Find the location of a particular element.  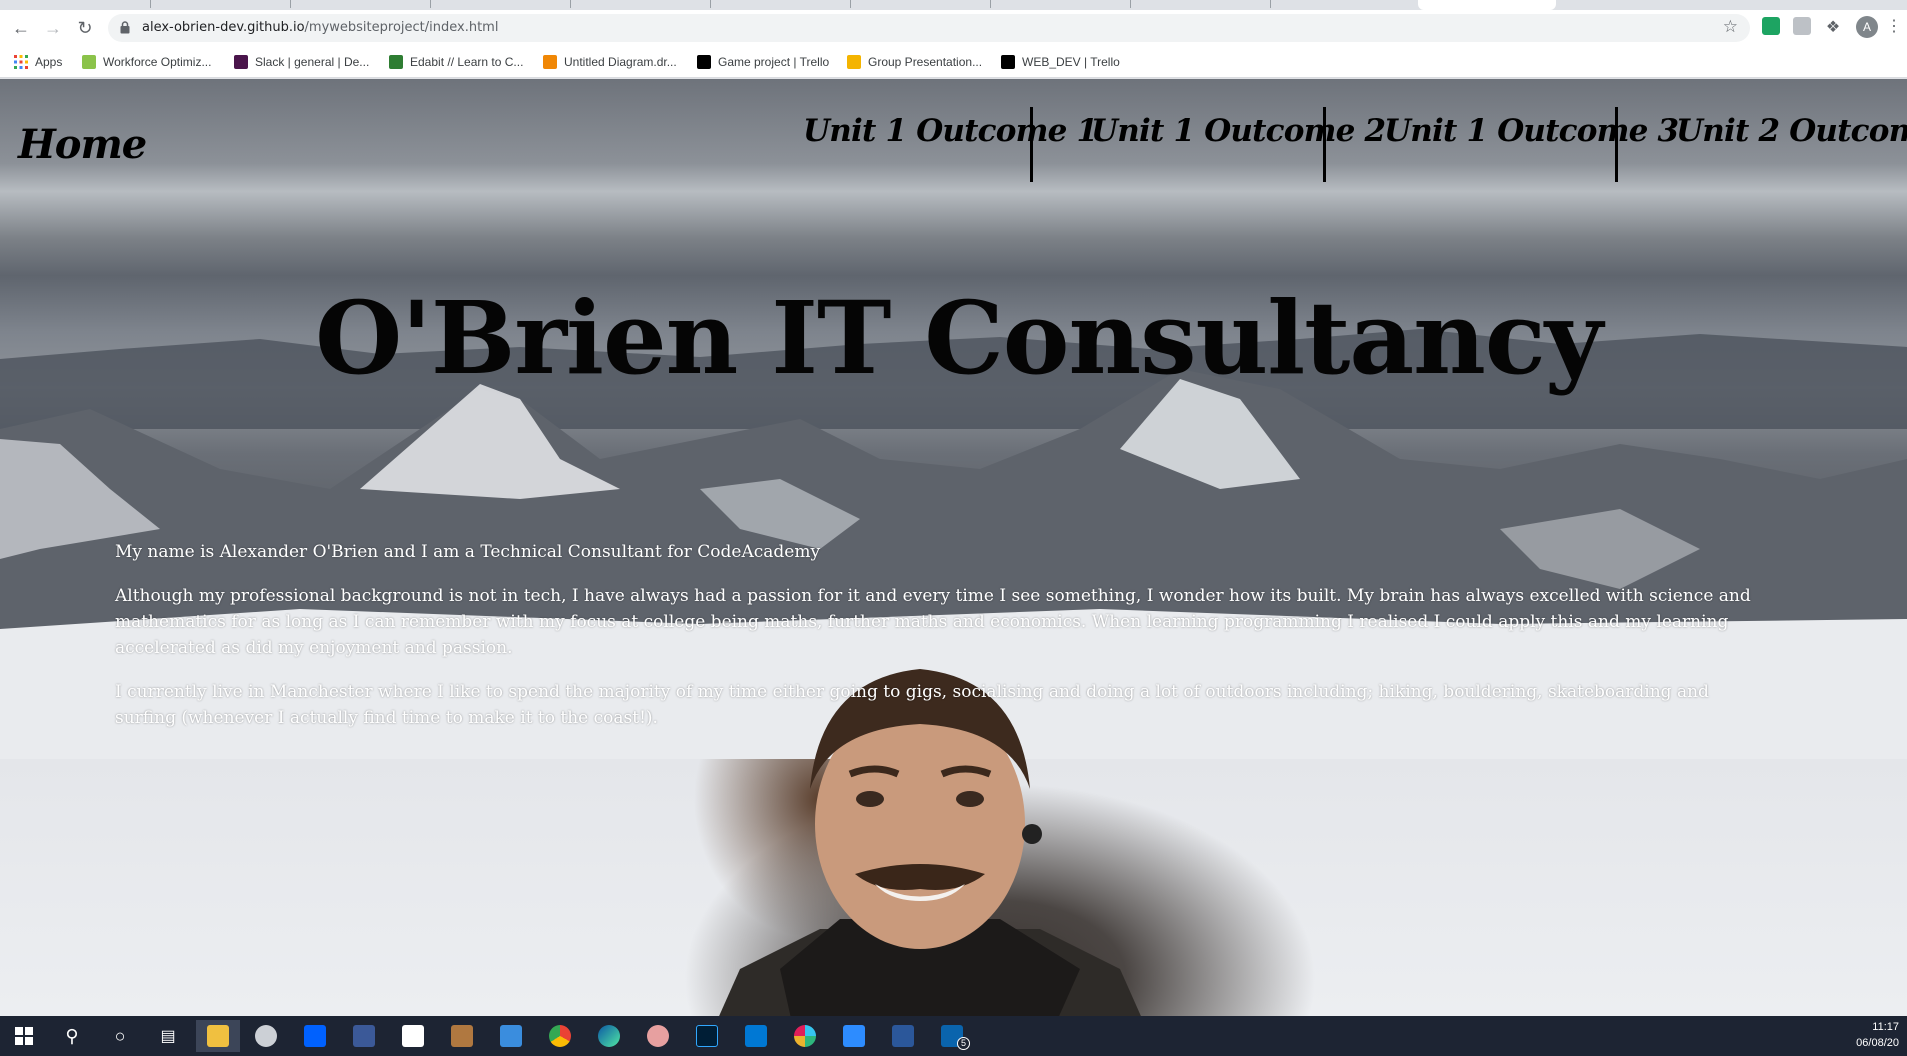

bookmark-star-icon: ☆ is located at coordinates (1730, 27).